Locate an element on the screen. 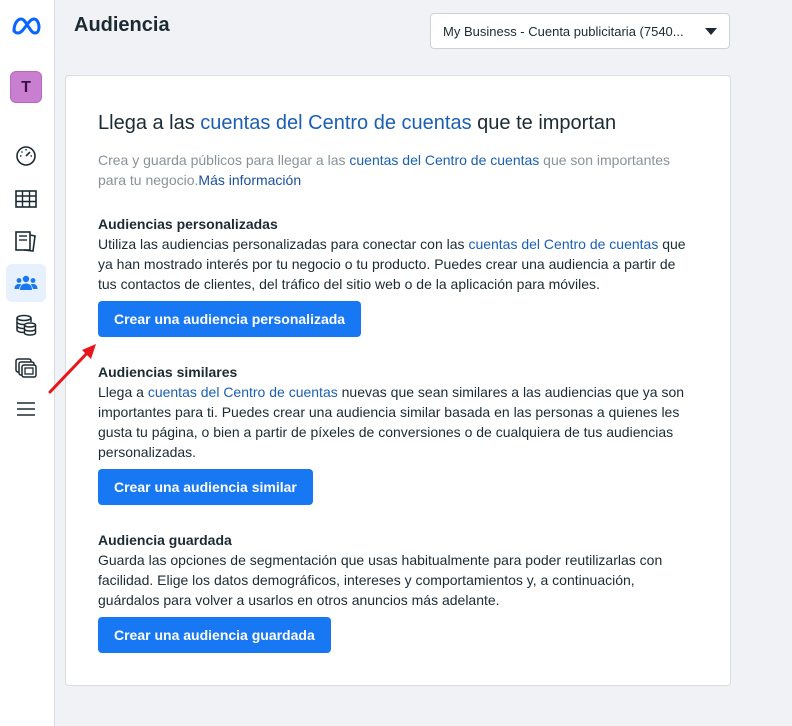 The height and width of the screenshot is (726, 792). hero-title-link: cuentas del Centro de cuentas is located at coordinates (335, 123).